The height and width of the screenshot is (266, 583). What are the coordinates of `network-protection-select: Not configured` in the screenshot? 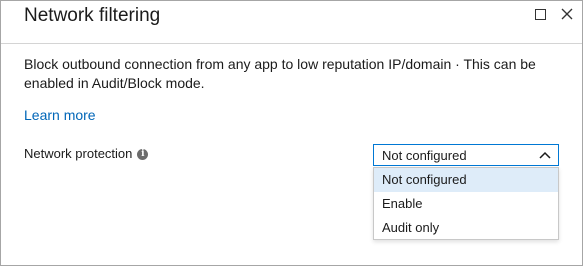 It's located at (466, 155).